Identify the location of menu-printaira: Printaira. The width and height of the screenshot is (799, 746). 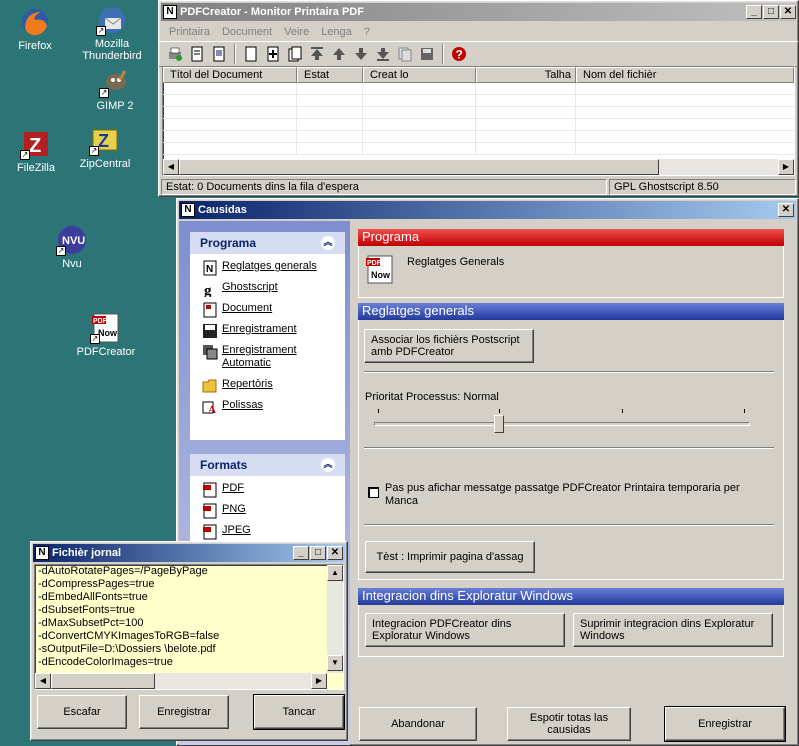
(189, 32).